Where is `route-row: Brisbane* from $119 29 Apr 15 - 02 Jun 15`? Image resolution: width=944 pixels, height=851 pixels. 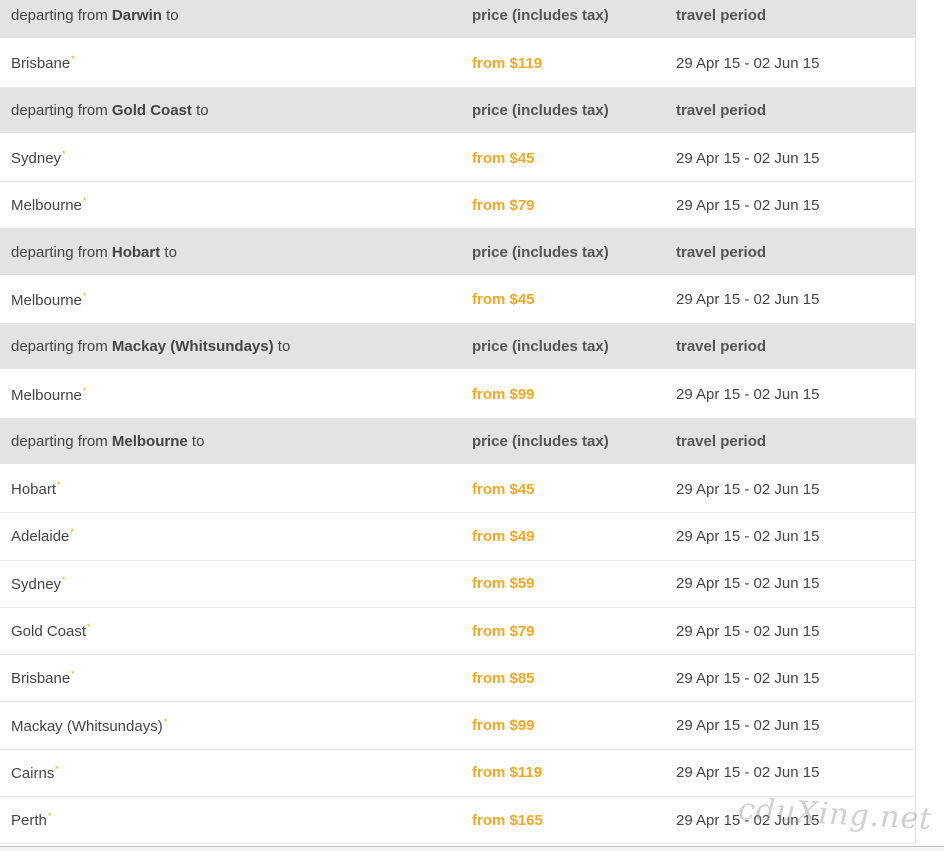 route-row: Brisbane* from $119 29 Apr 15 - 02 Jun 15 is located at coordinates (457, 64).